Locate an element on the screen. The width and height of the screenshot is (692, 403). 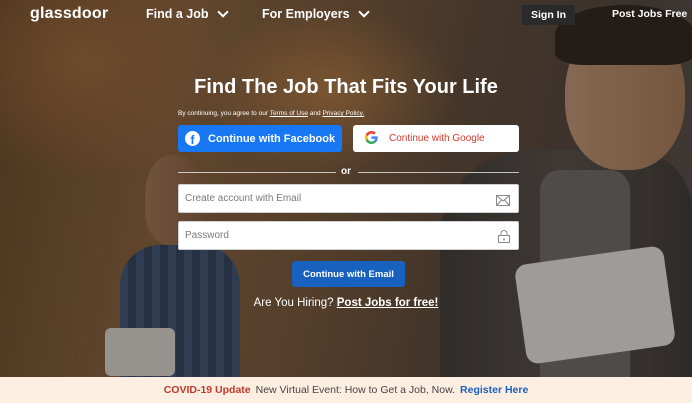
email-field-container is located at coordinates (348, 198).